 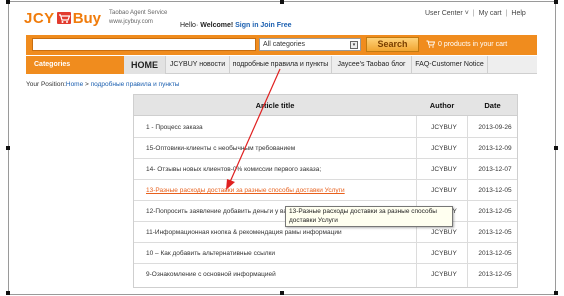 What do you see at coordinates (284, 44) in the screenshot?
I see `category-select-value: All categories` at bounding box center [284, 44].